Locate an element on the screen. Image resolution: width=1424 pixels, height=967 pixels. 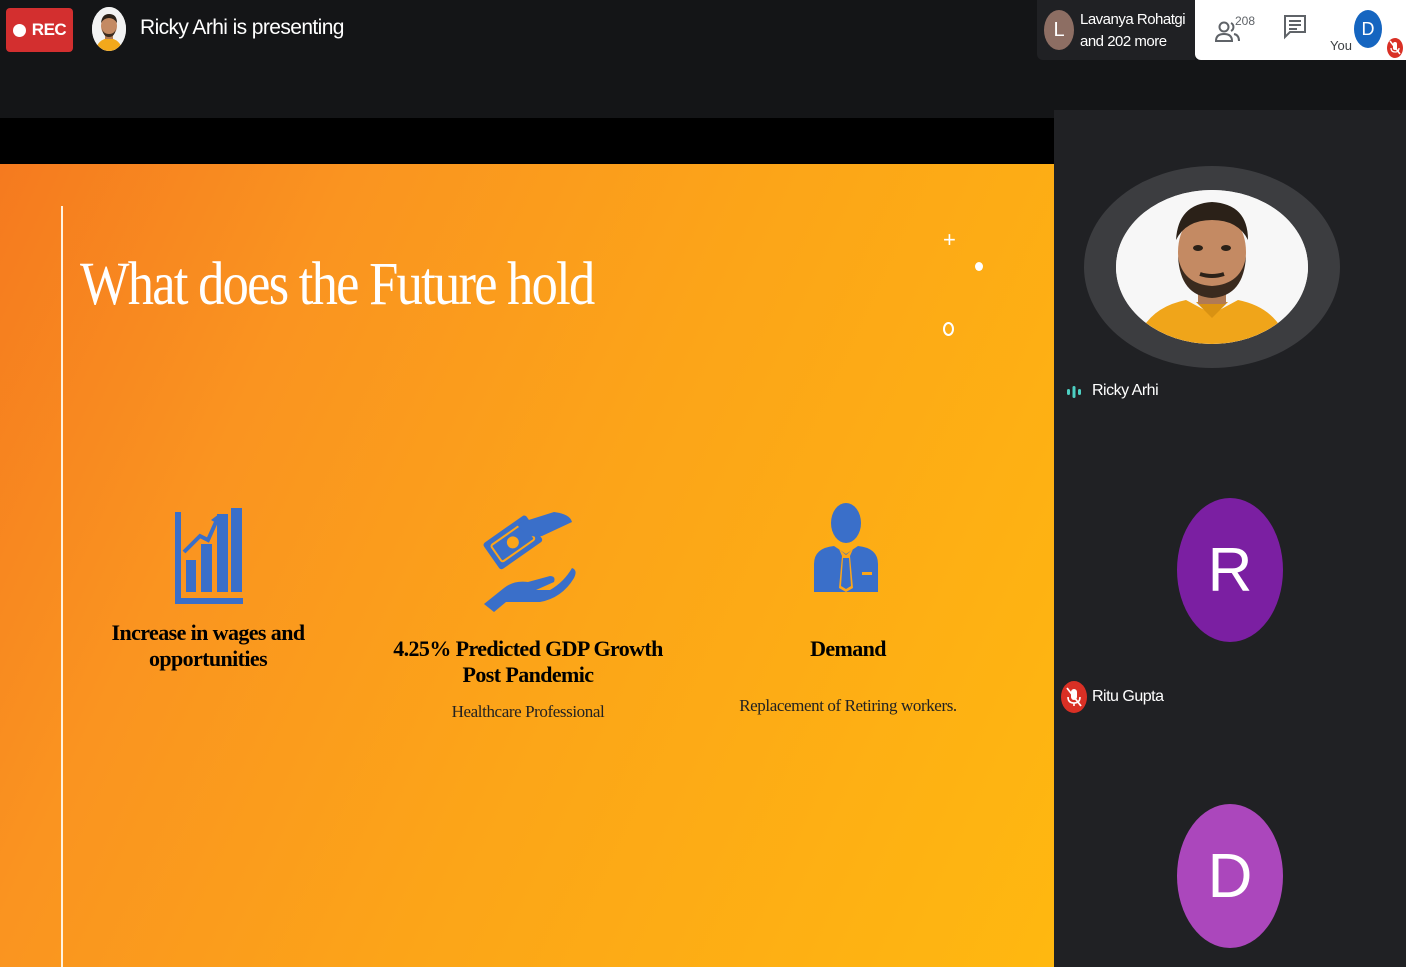
feature-demand: Demand Replacement of Retiring workers. is located at coordinates (848, 676).